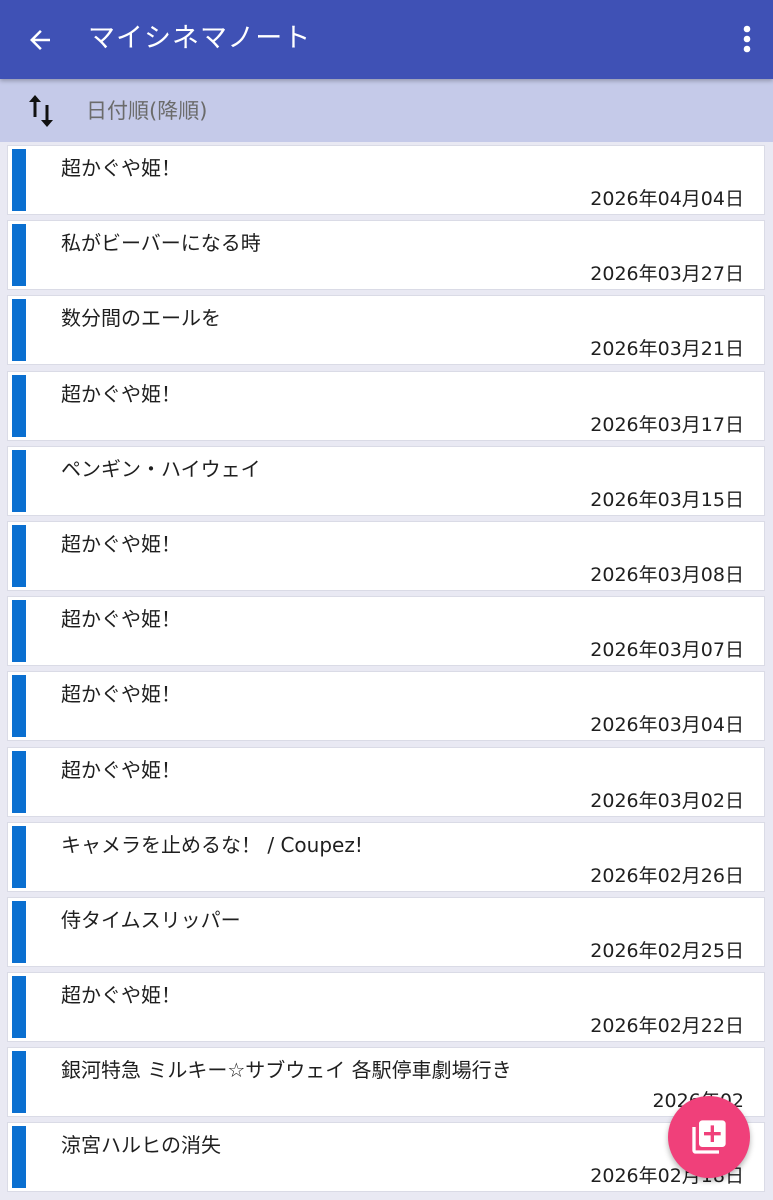 The height and width of the screenshot is (1200, 773). Describe the element at coordinates (386, 631) in the screenshot. I see `list-item: 超かぐや姫！ 2026年03月07日` at that location.